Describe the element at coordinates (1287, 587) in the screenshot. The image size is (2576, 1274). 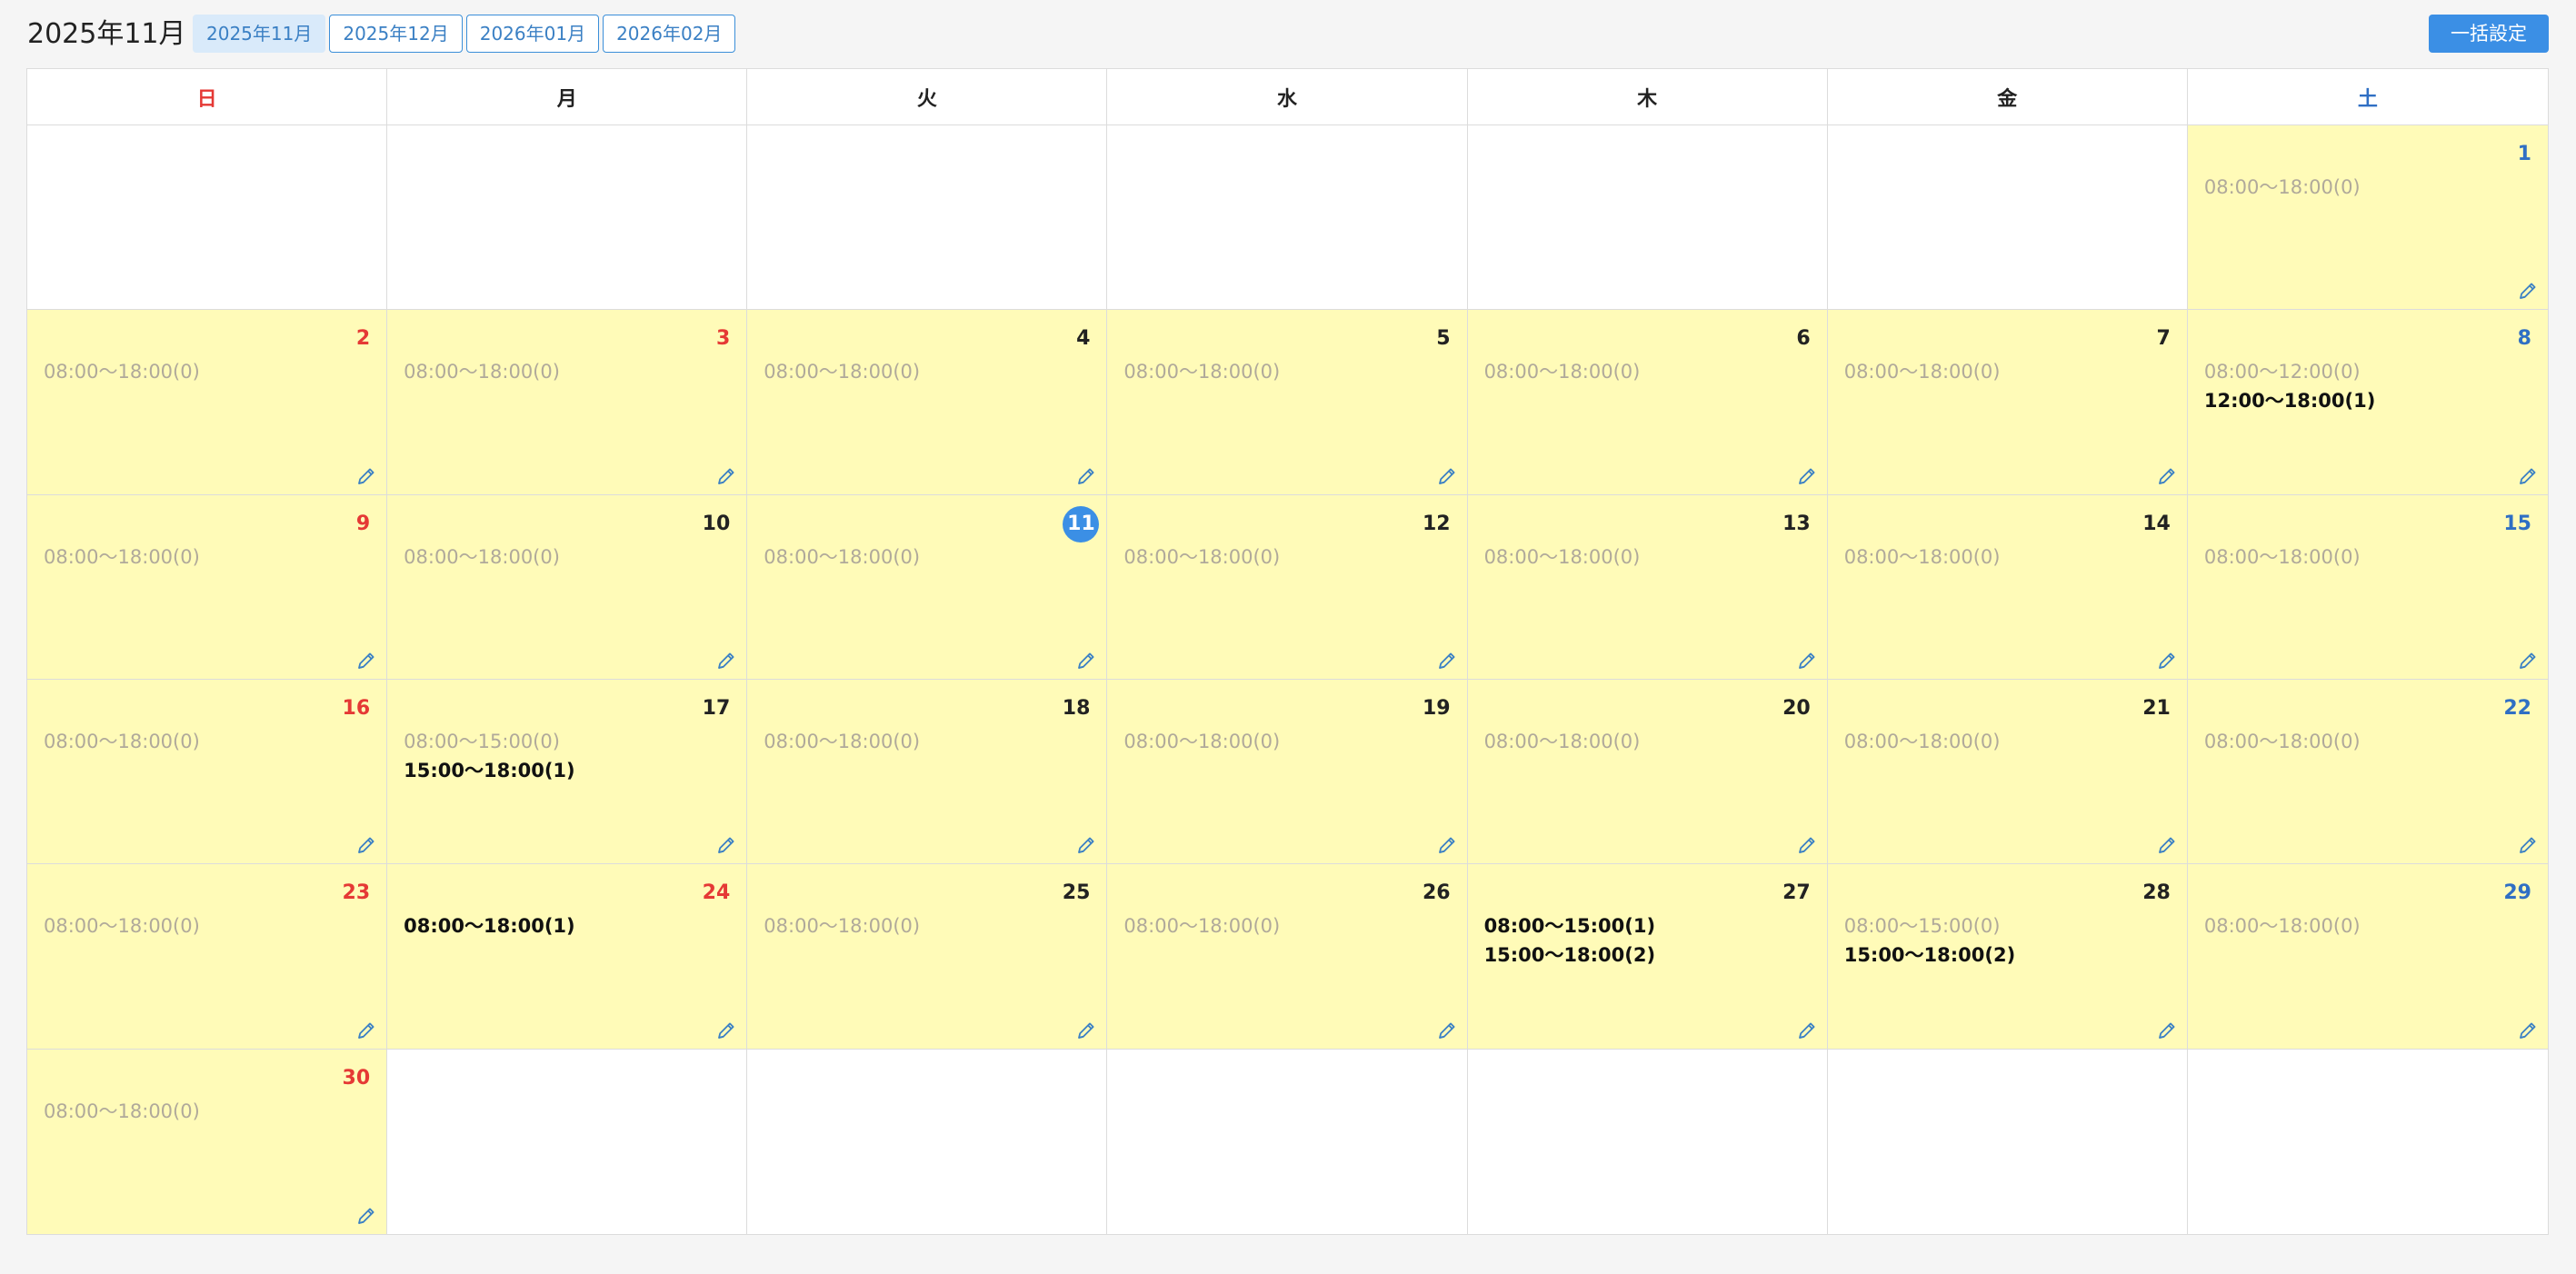
I see `day-cell: 12 08:00〜18:00(0)` at that location.